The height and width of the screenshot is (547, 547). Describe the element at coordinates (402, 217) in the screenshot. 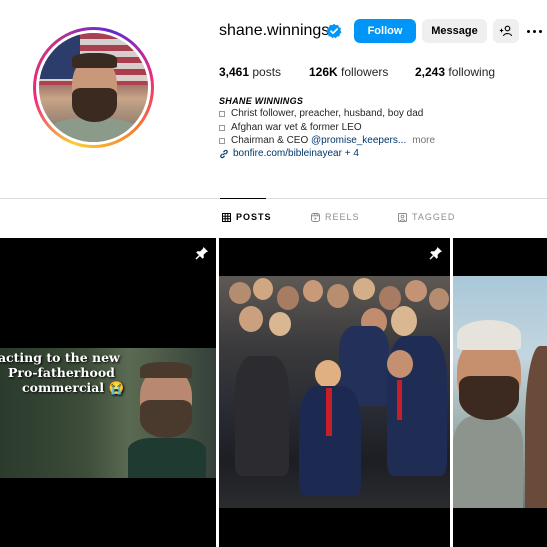

I see `tagged-icon` at that location.